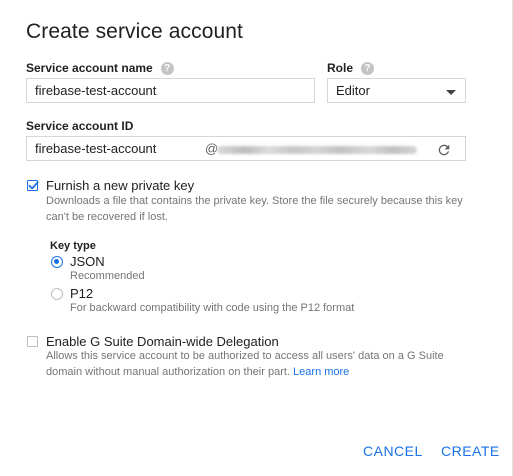  I want to click on p12-option-label: P12, so click(81, 293).